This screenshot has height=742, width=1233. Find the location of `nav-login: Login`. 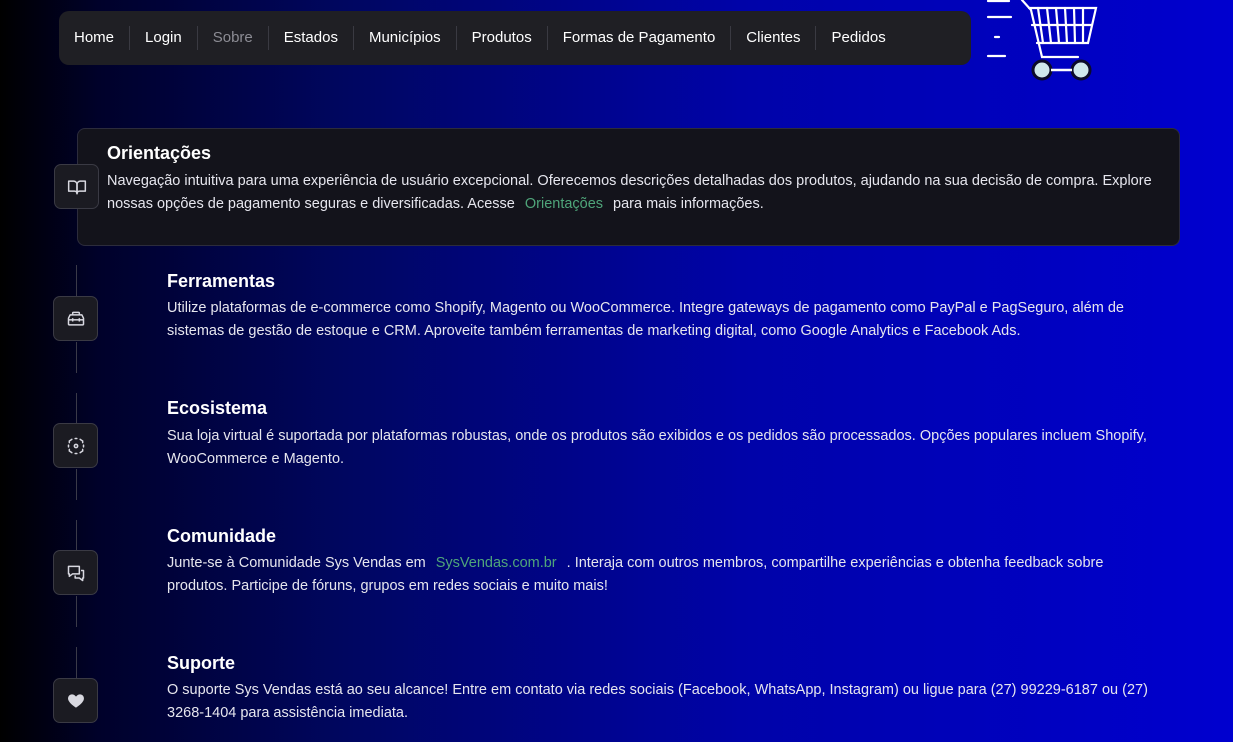

nav-login: Login is located at coordinates (164, 38).